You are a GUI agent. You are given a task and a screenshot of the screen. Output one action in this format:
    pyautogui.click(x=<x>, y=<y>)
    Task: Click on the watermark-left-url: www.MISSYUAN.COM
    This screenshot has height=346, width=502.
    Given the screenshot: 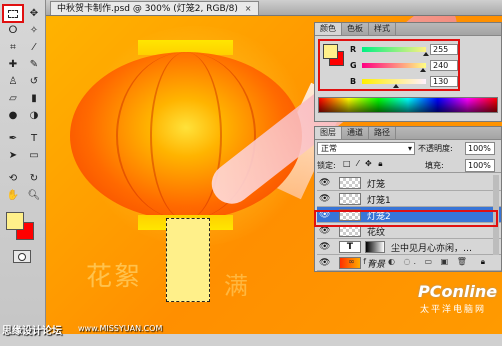 What is the action you would take?
    pyautogui.click(x=120, y=328)
    